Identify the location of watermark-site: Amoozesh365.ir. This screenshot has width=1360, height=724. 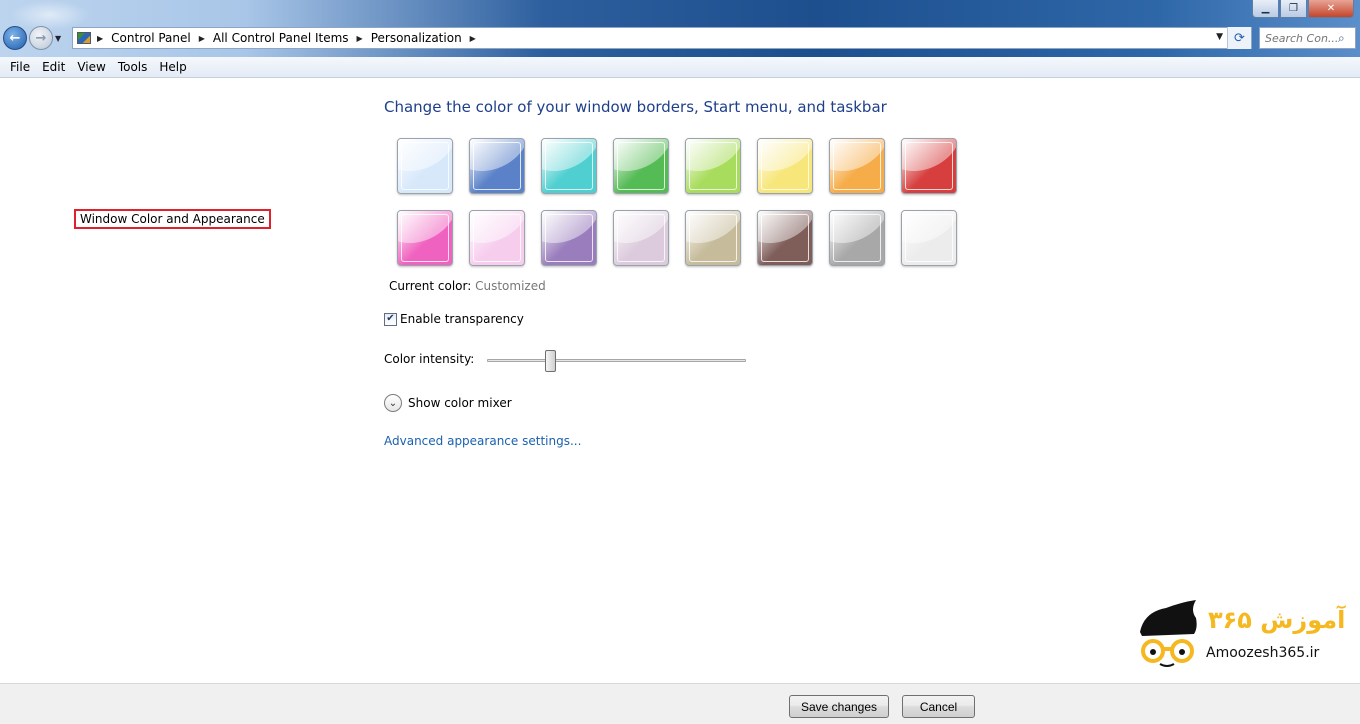
(1263, 653).